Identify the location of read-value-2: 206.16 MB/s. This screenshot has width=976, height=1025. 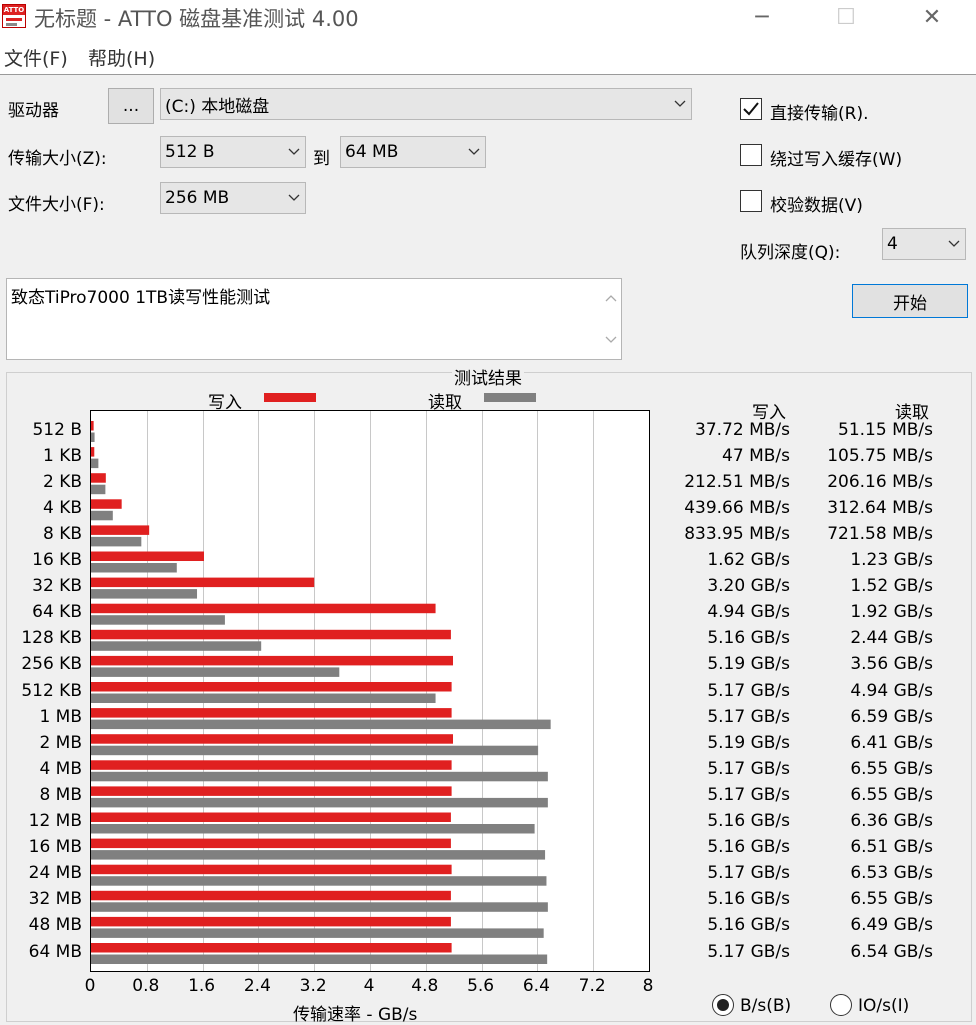
(880, 481).